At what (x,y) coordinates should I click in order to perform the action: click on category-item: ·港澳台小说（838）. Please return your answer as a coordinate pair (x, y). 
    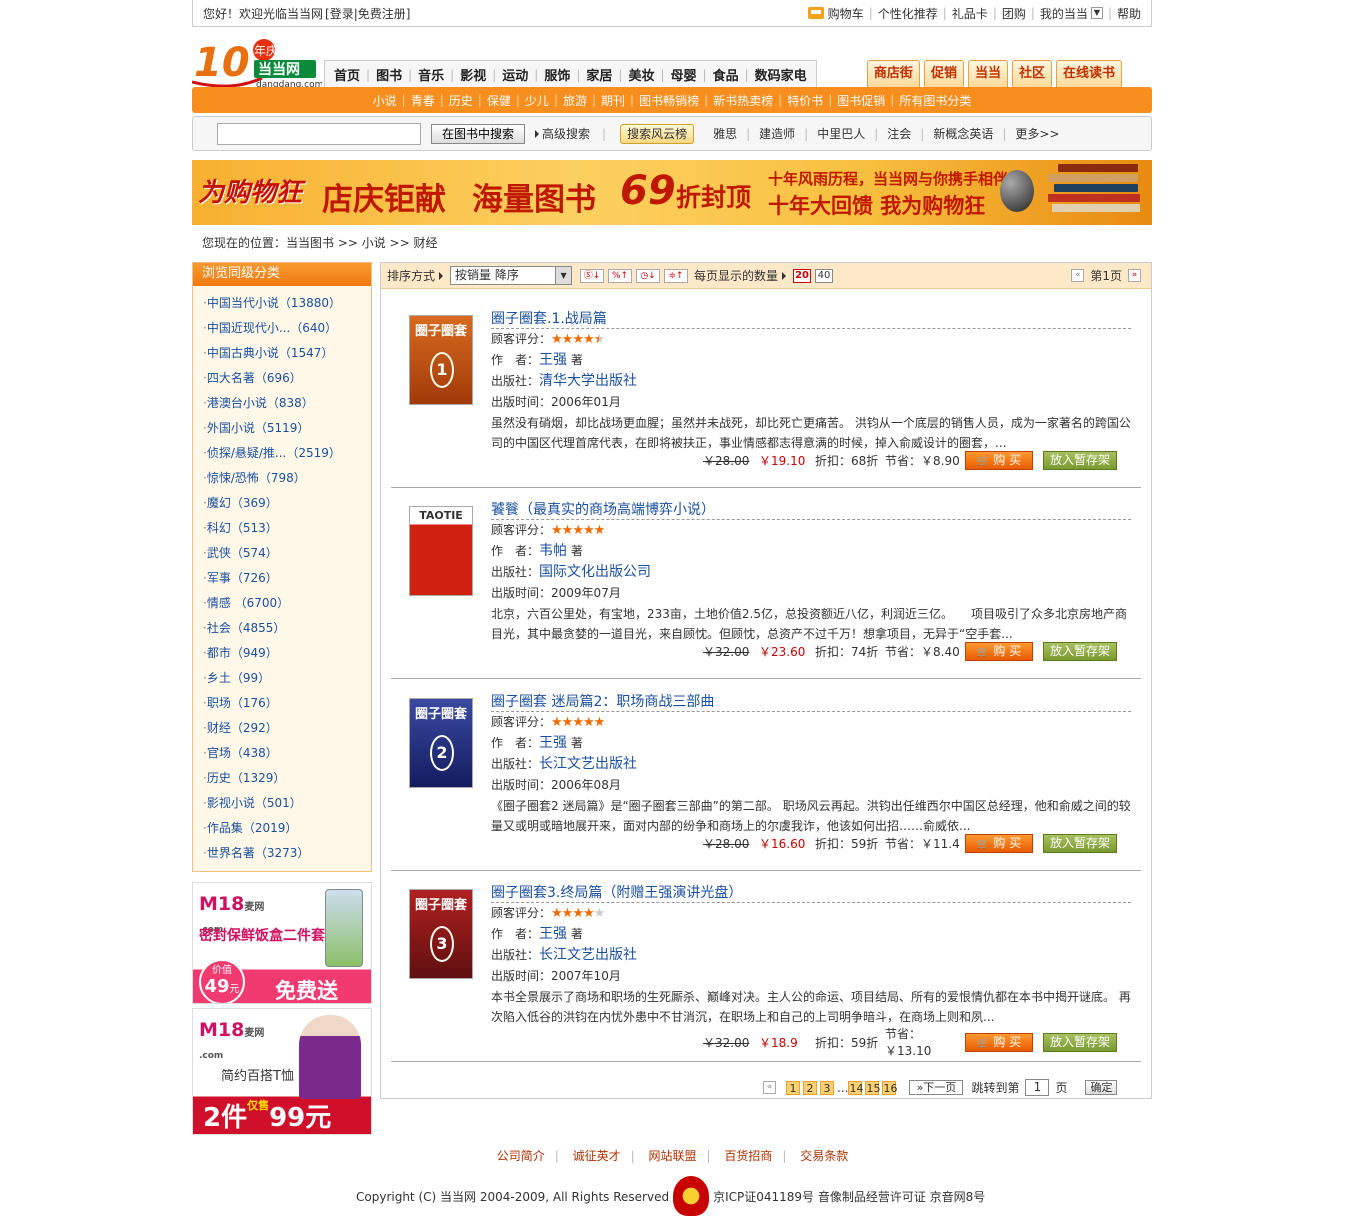
    Looking at the image, I should click on (282, 403).